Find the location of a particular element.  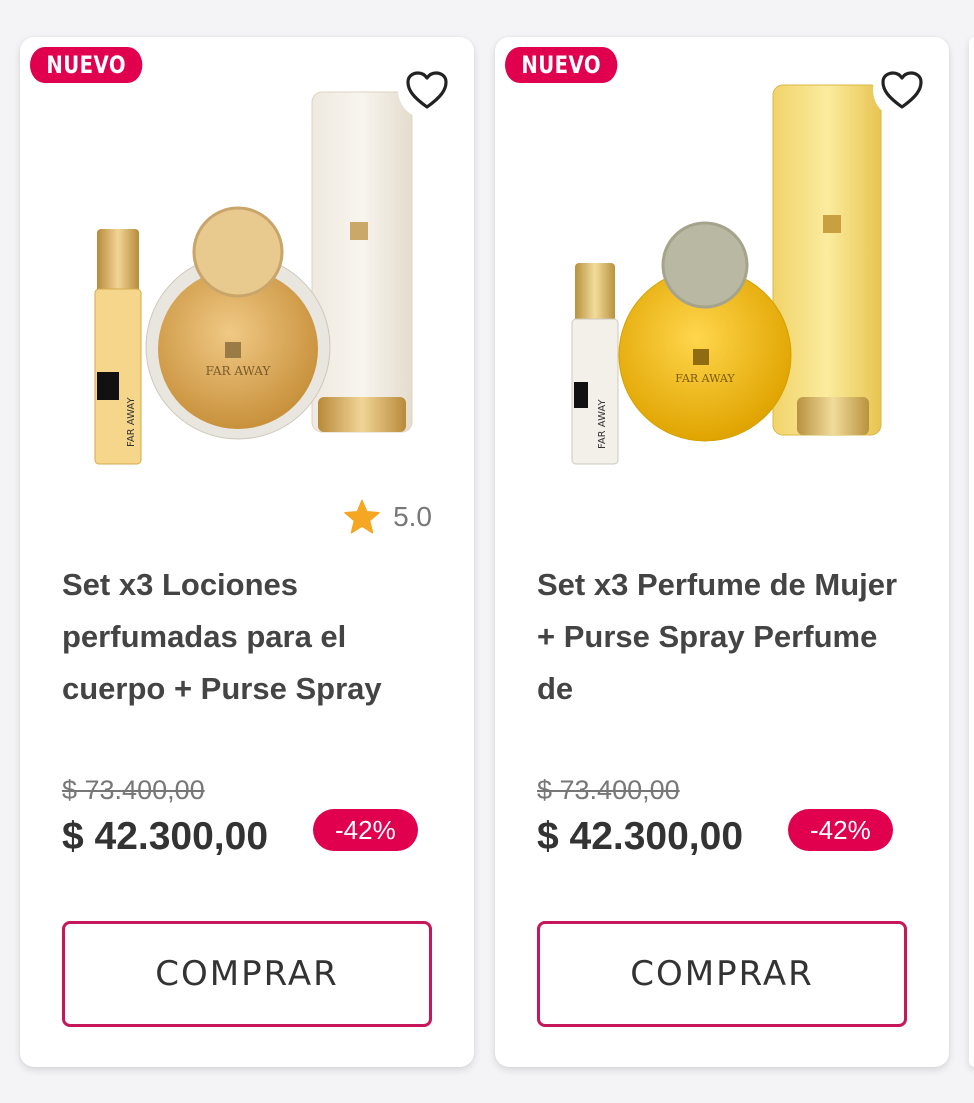

star-icon is located at coordinates (362, 516).